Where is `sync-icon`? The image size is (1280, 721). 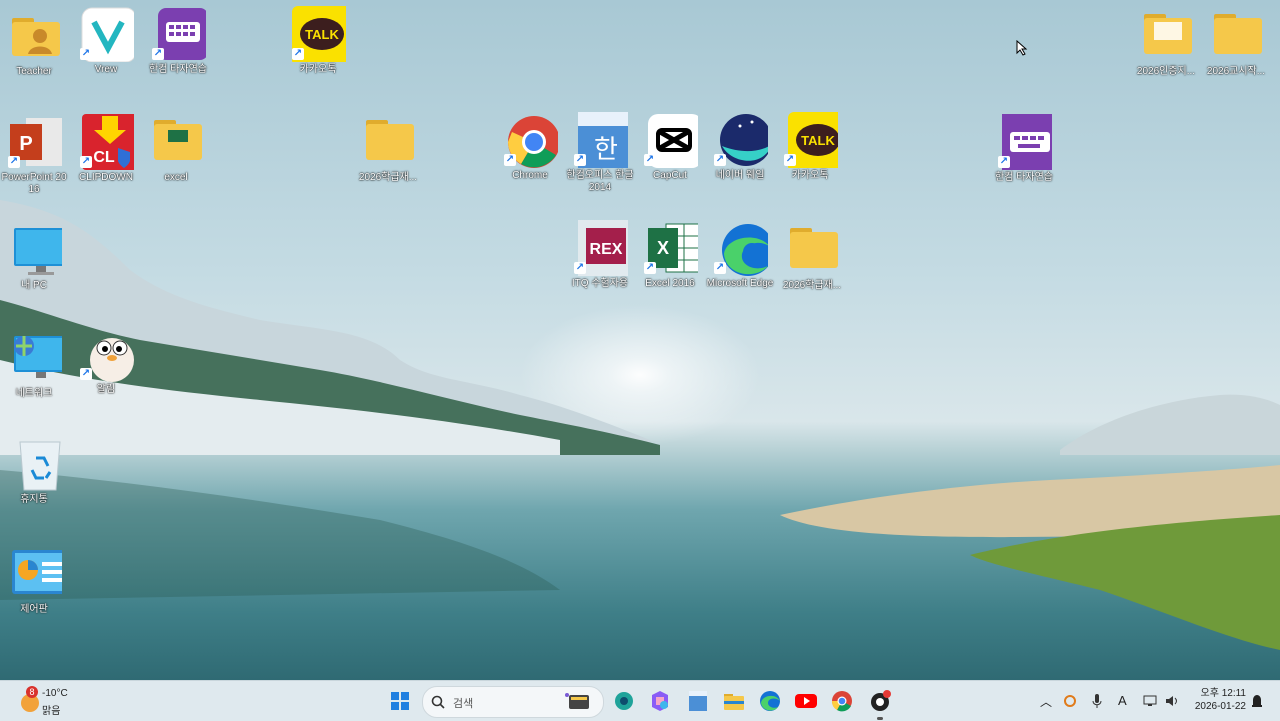
sync-icon is located at coordinates (1070, 701).